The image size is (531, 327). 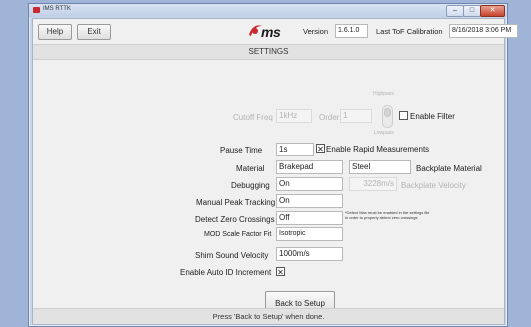 I want to click on calibration-label: Last ToF Calibration, so click(x=409, y=31).